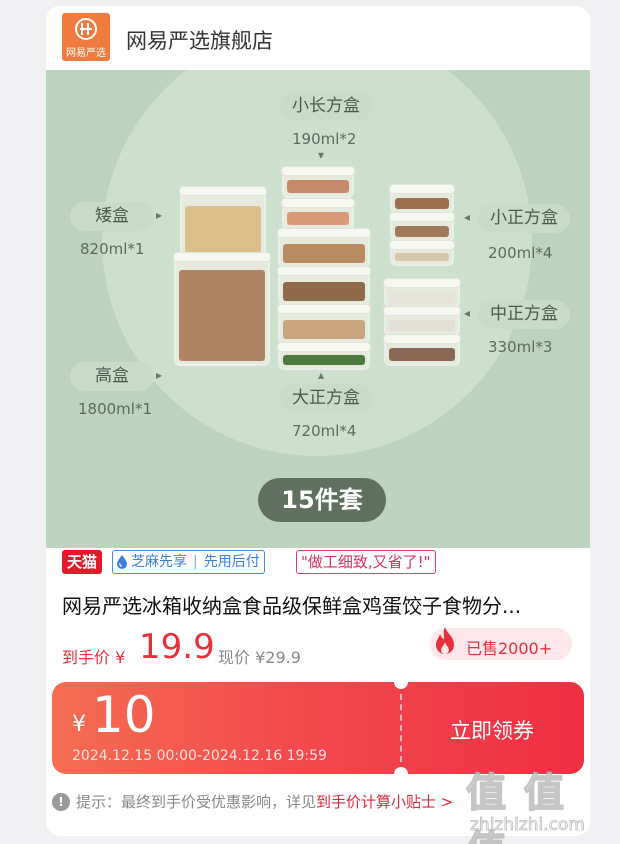 This screenshot has height=844, width=620. What do you see at coordinates (326, 106) in the screenshot?
I see `label-small-rect-box: 小长方盒` at bounding box center [326, 106].